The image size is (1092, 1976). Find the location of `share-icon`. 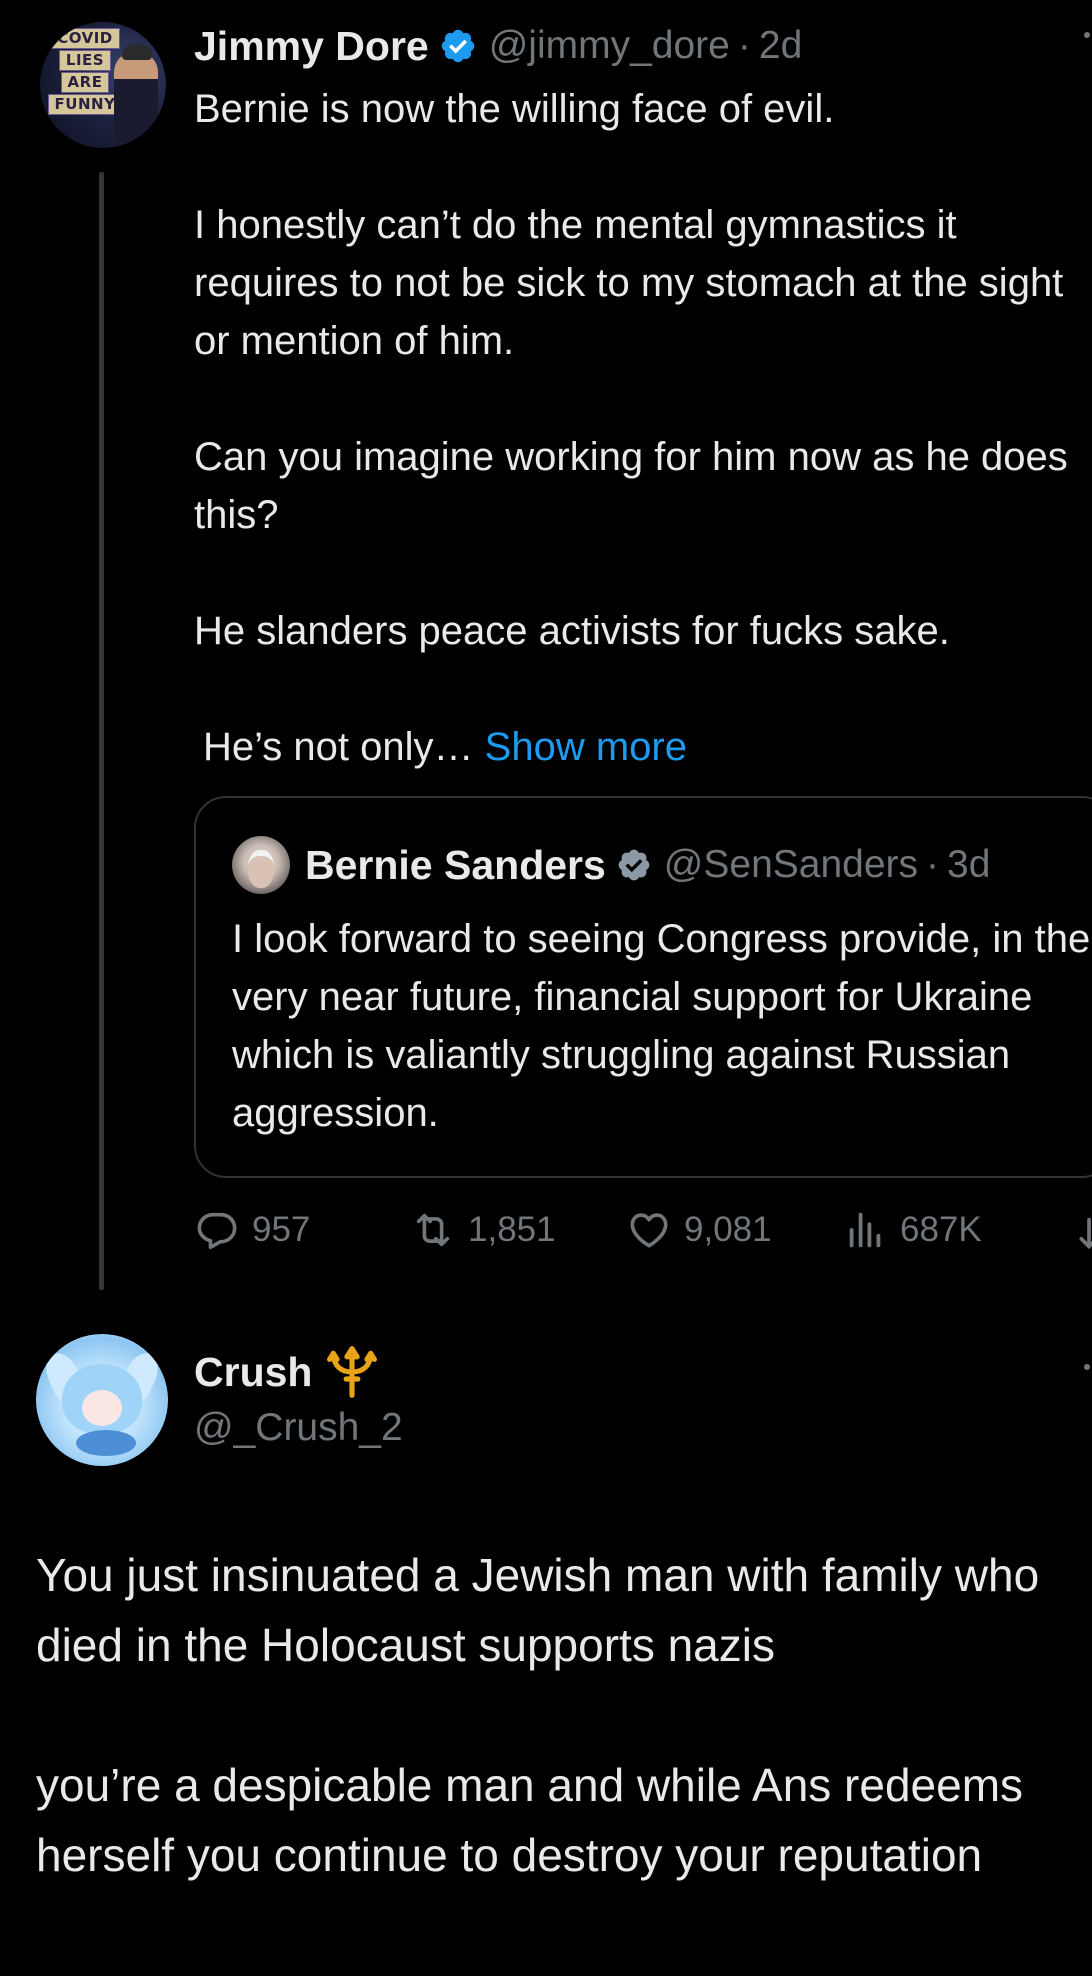

share-icon is located at coordinates (1083, 1235).